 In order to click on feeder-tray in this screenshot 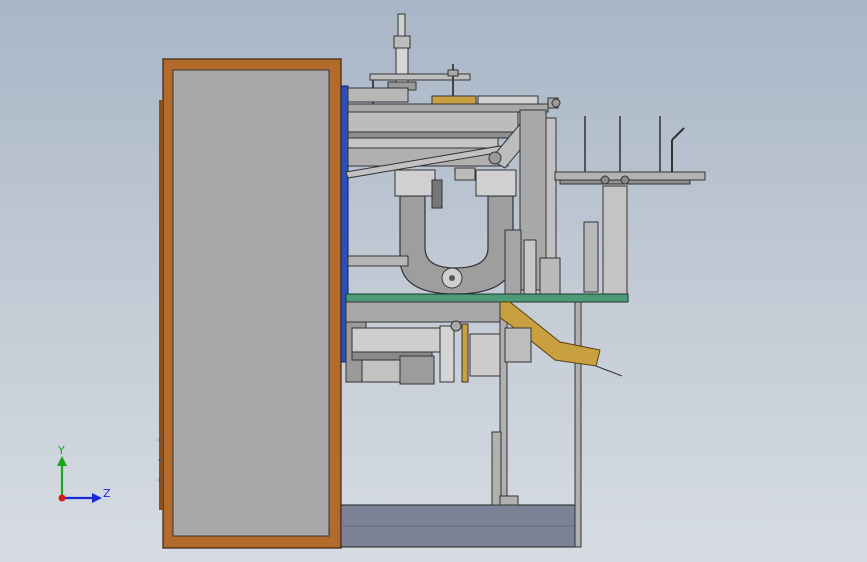, I will do `click(630, 206)`.